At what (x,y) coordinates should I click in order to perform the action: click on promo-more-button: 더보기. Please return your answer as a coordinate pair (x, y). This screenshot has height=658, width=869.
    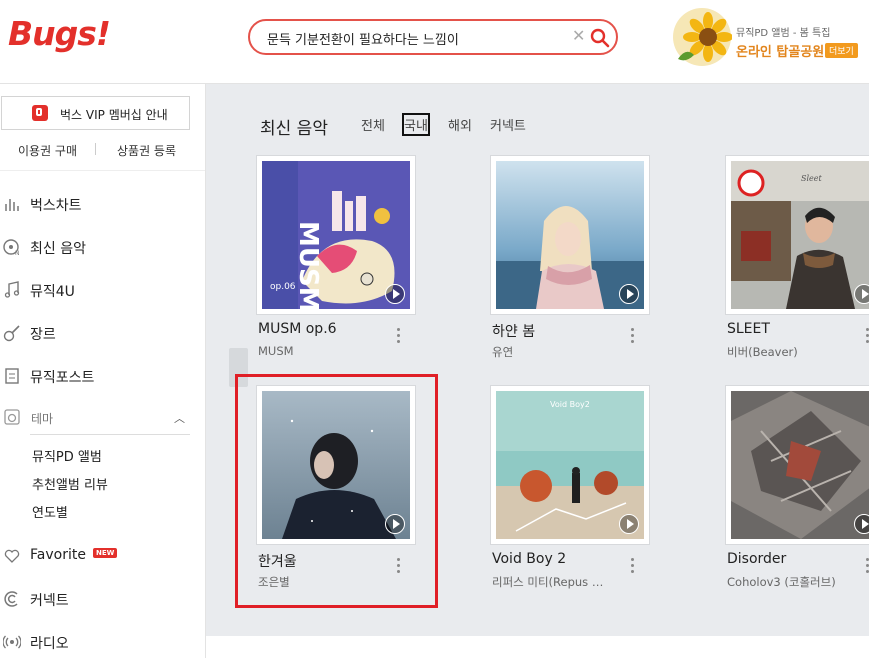
    Looking at the image, I should click on (841, 50).